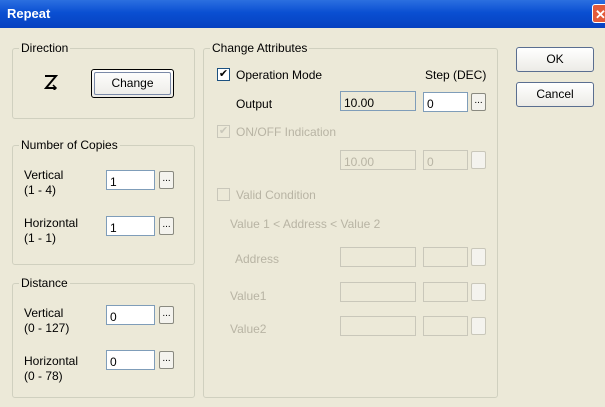  What do you see at coordinates (130, 360) in the screenshot?
I see `distance-horizontal-input` at bounding box center [130, 360].